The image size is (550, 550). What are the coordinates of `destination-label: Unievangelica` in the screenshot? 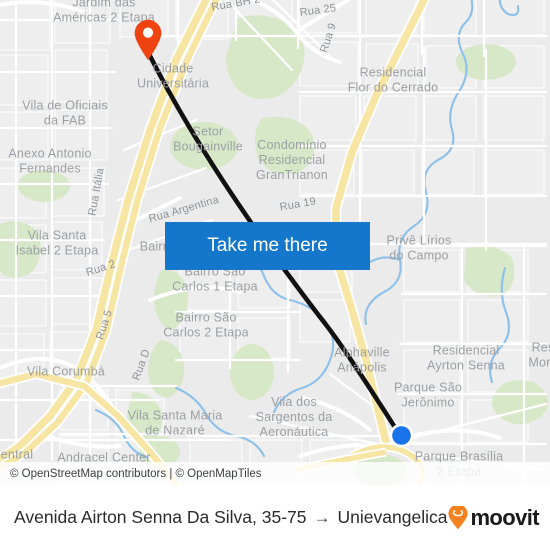 It's located at (392, 517).